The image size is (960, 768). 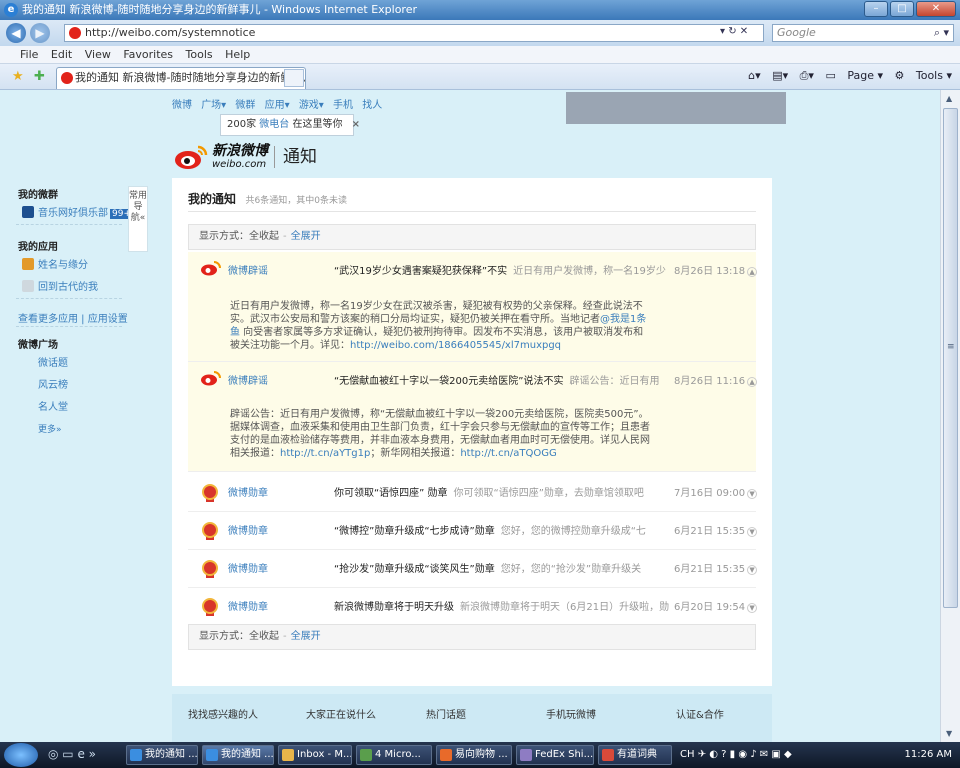 What do you see at coordinates (949, 98) in the screenshot?
I see `scroll-up-icon: ▲` at bounding box center [949, 98].